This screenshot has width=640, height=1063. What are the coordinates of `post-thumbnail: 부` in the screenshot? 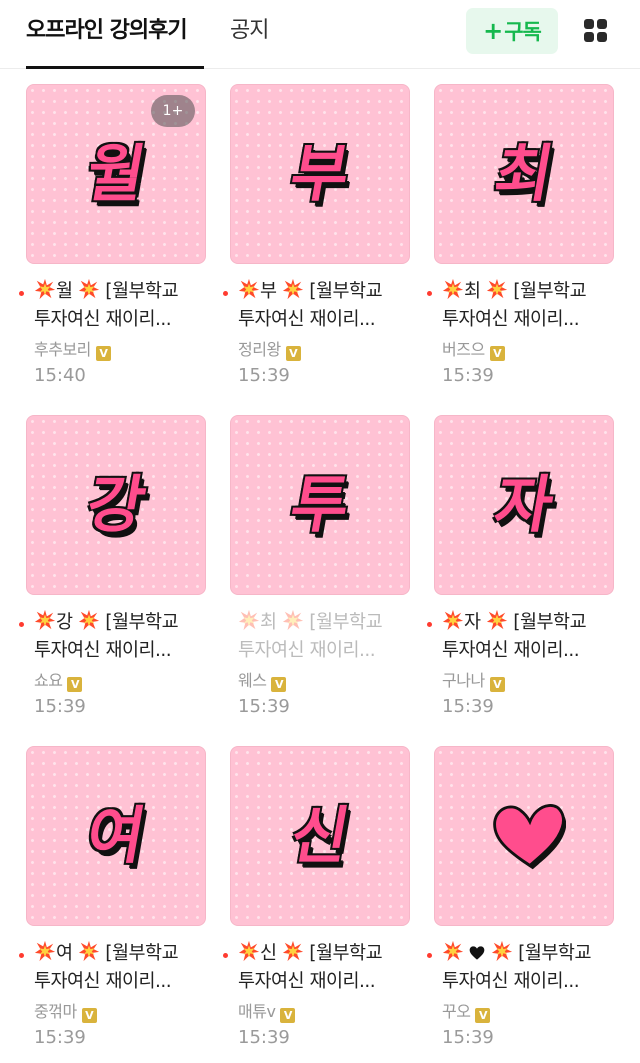 It's located at (320, 174).